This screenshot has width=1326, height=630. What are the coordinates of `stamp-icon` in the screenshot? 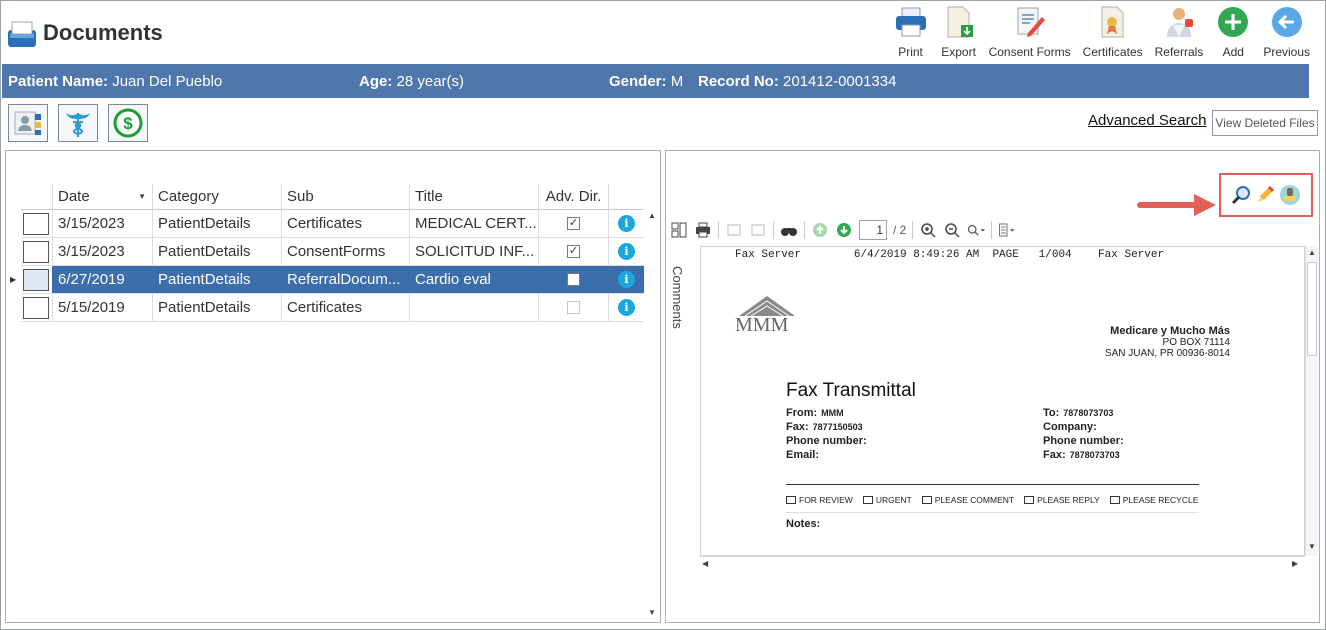 It's located at (1290, 195).